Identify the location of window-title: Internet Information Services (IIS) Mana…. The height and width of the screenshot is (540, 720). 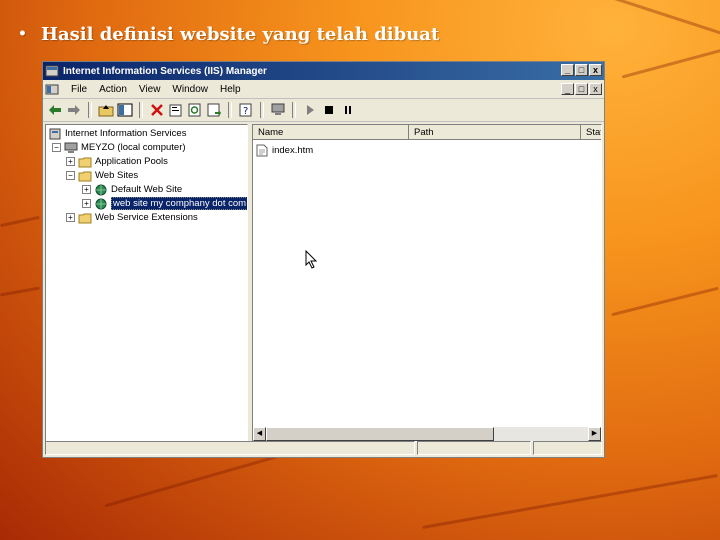
(165, 71).